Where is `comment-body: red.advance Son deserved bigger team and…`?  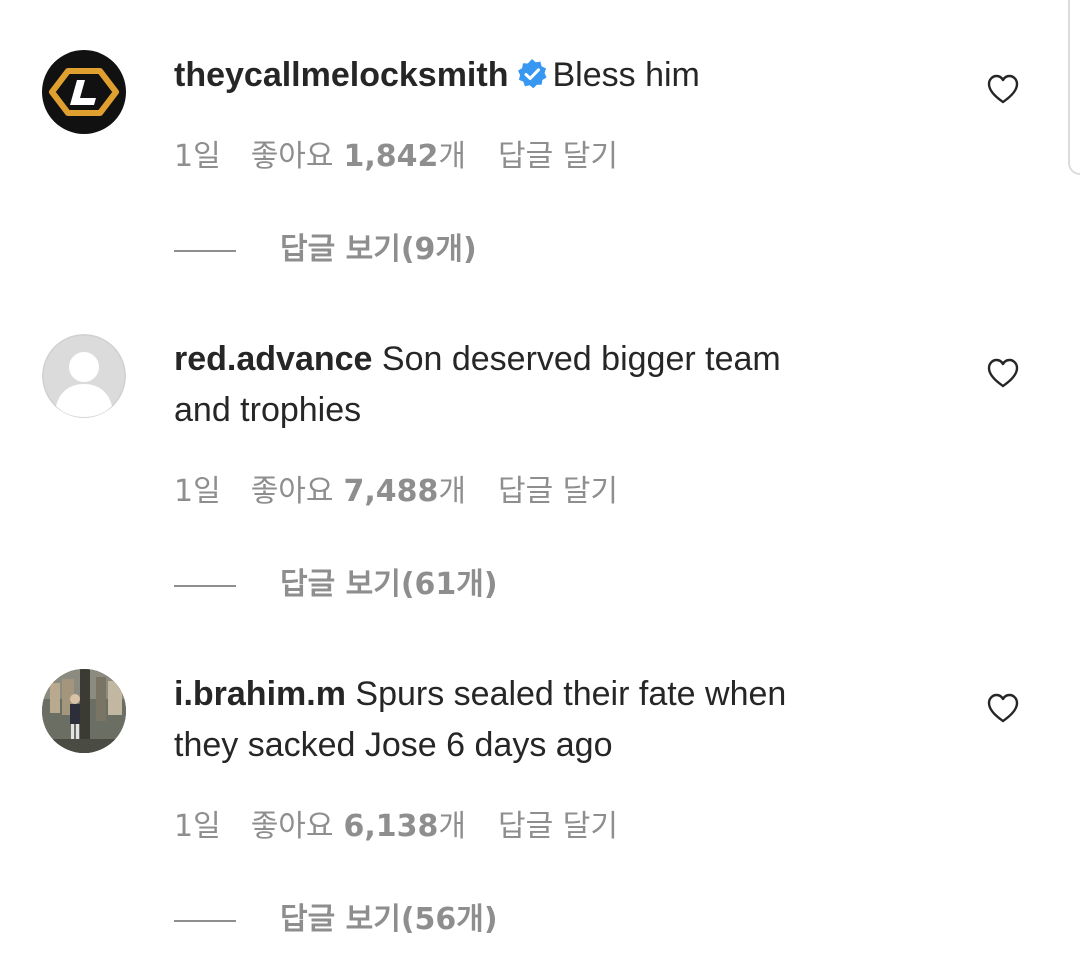
comment-body: red.advance Son deserved bigger team and… is located at coordinates (554, 385).